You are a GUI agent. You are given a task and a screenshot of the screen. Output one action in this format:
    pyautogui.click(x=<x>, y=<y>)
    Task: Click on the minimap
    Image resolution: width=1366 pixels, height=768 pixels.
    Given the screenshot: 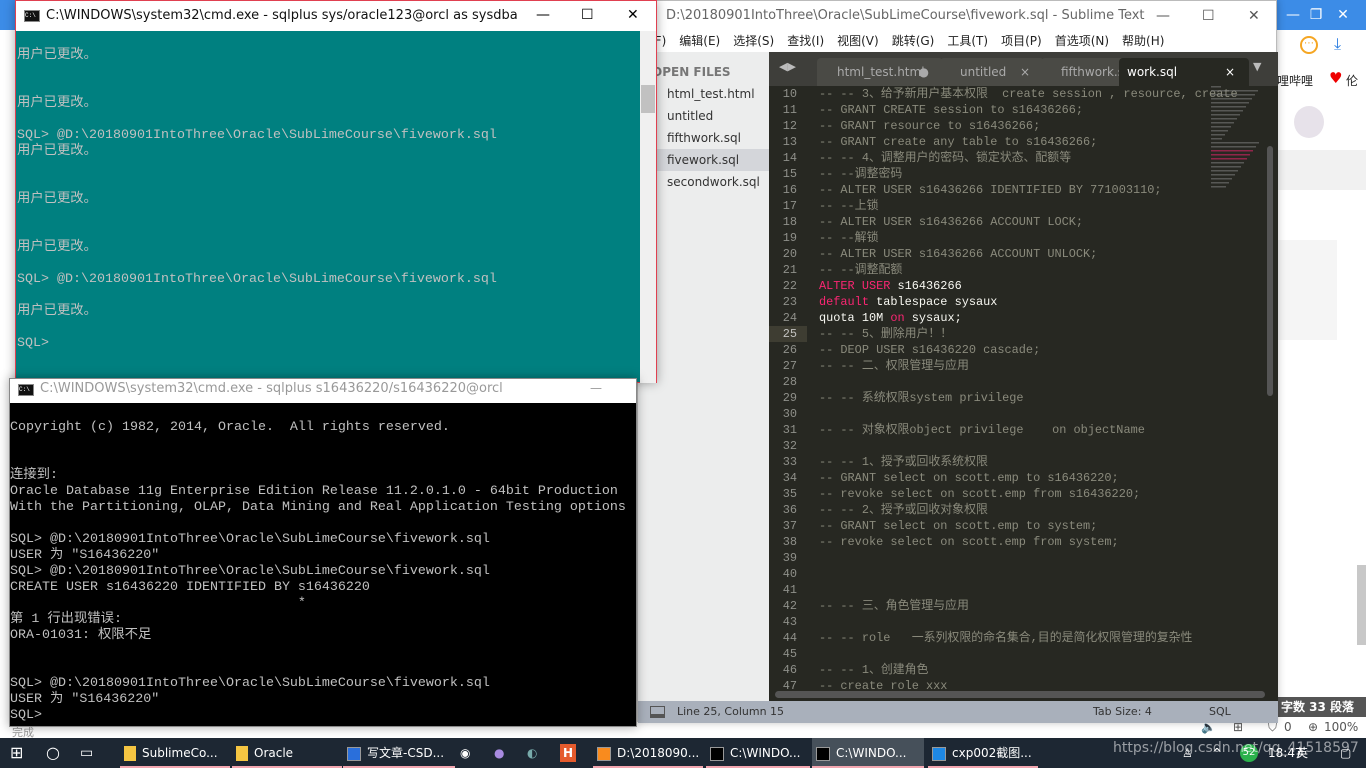 What is the action you would take?
    pyautogui.click(x=1239, y=138)
    